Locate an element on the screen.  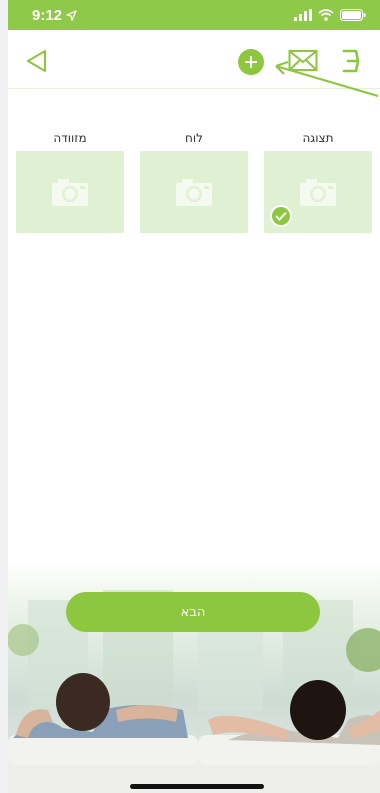
status-time: 9:12 is located at coordinates (47, 15).